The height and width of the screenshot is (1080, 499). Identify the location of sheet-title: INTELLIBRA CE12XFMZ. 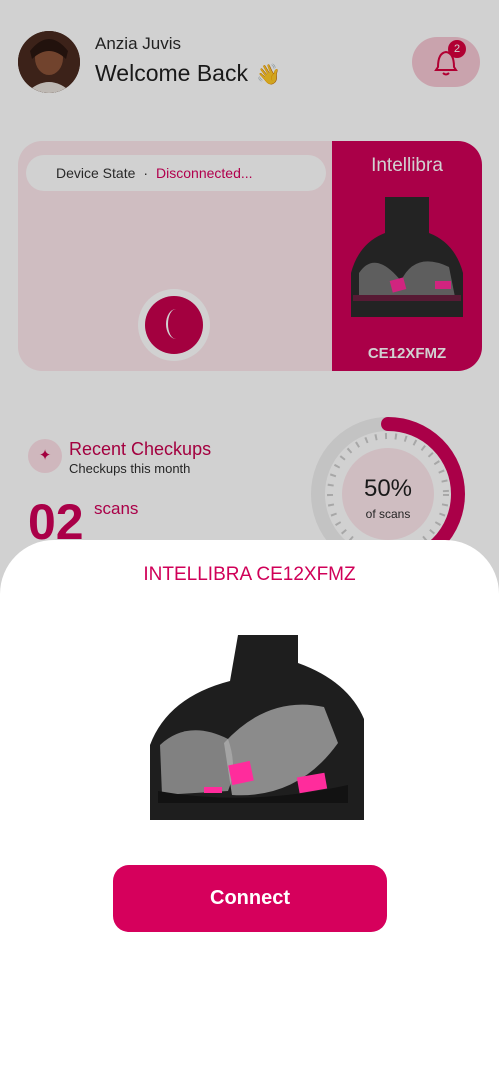
(249, 574).